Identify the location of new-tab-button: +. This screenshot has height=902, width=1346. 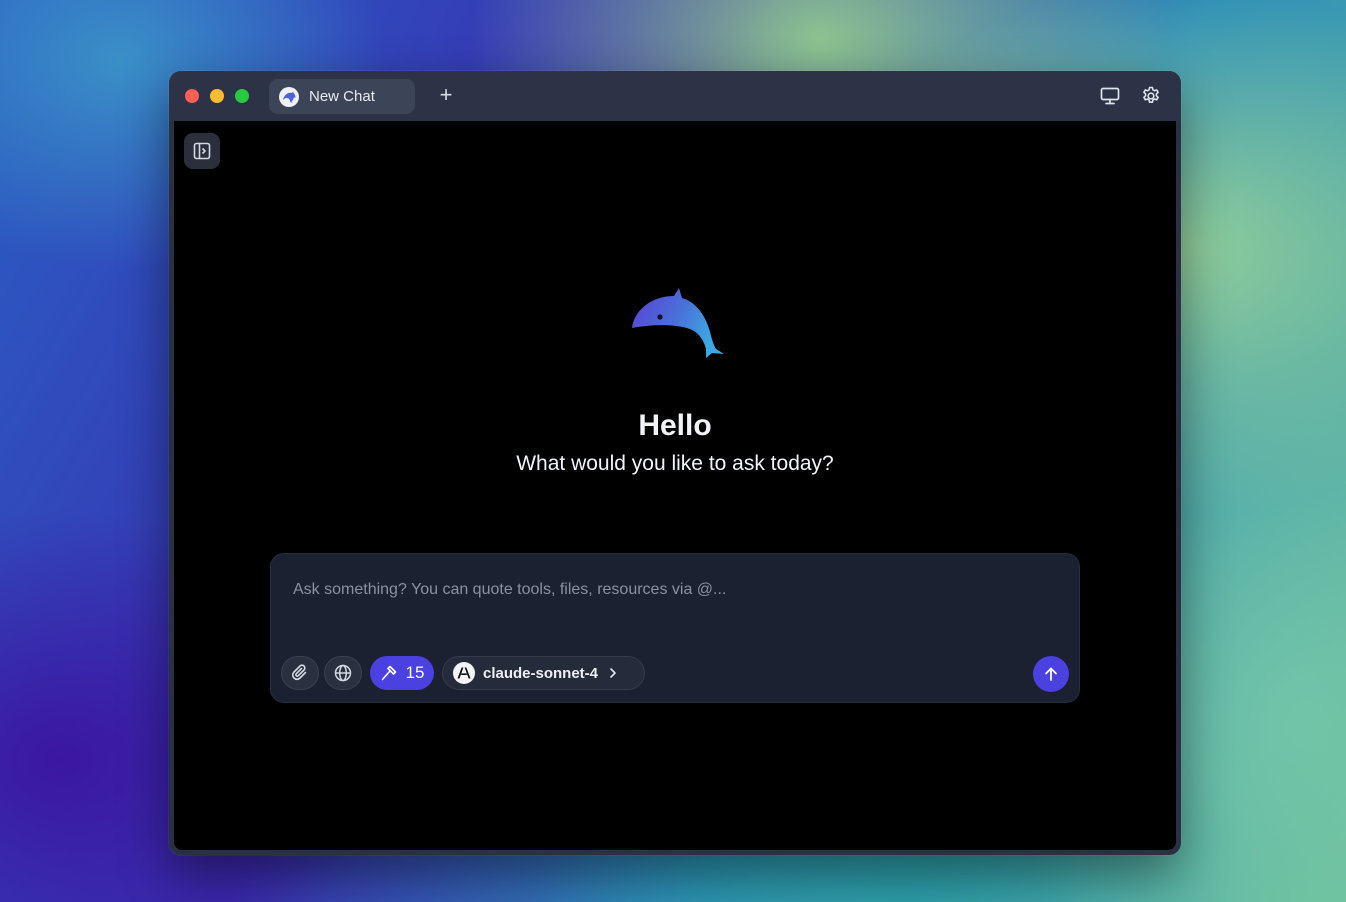
(446, 95).